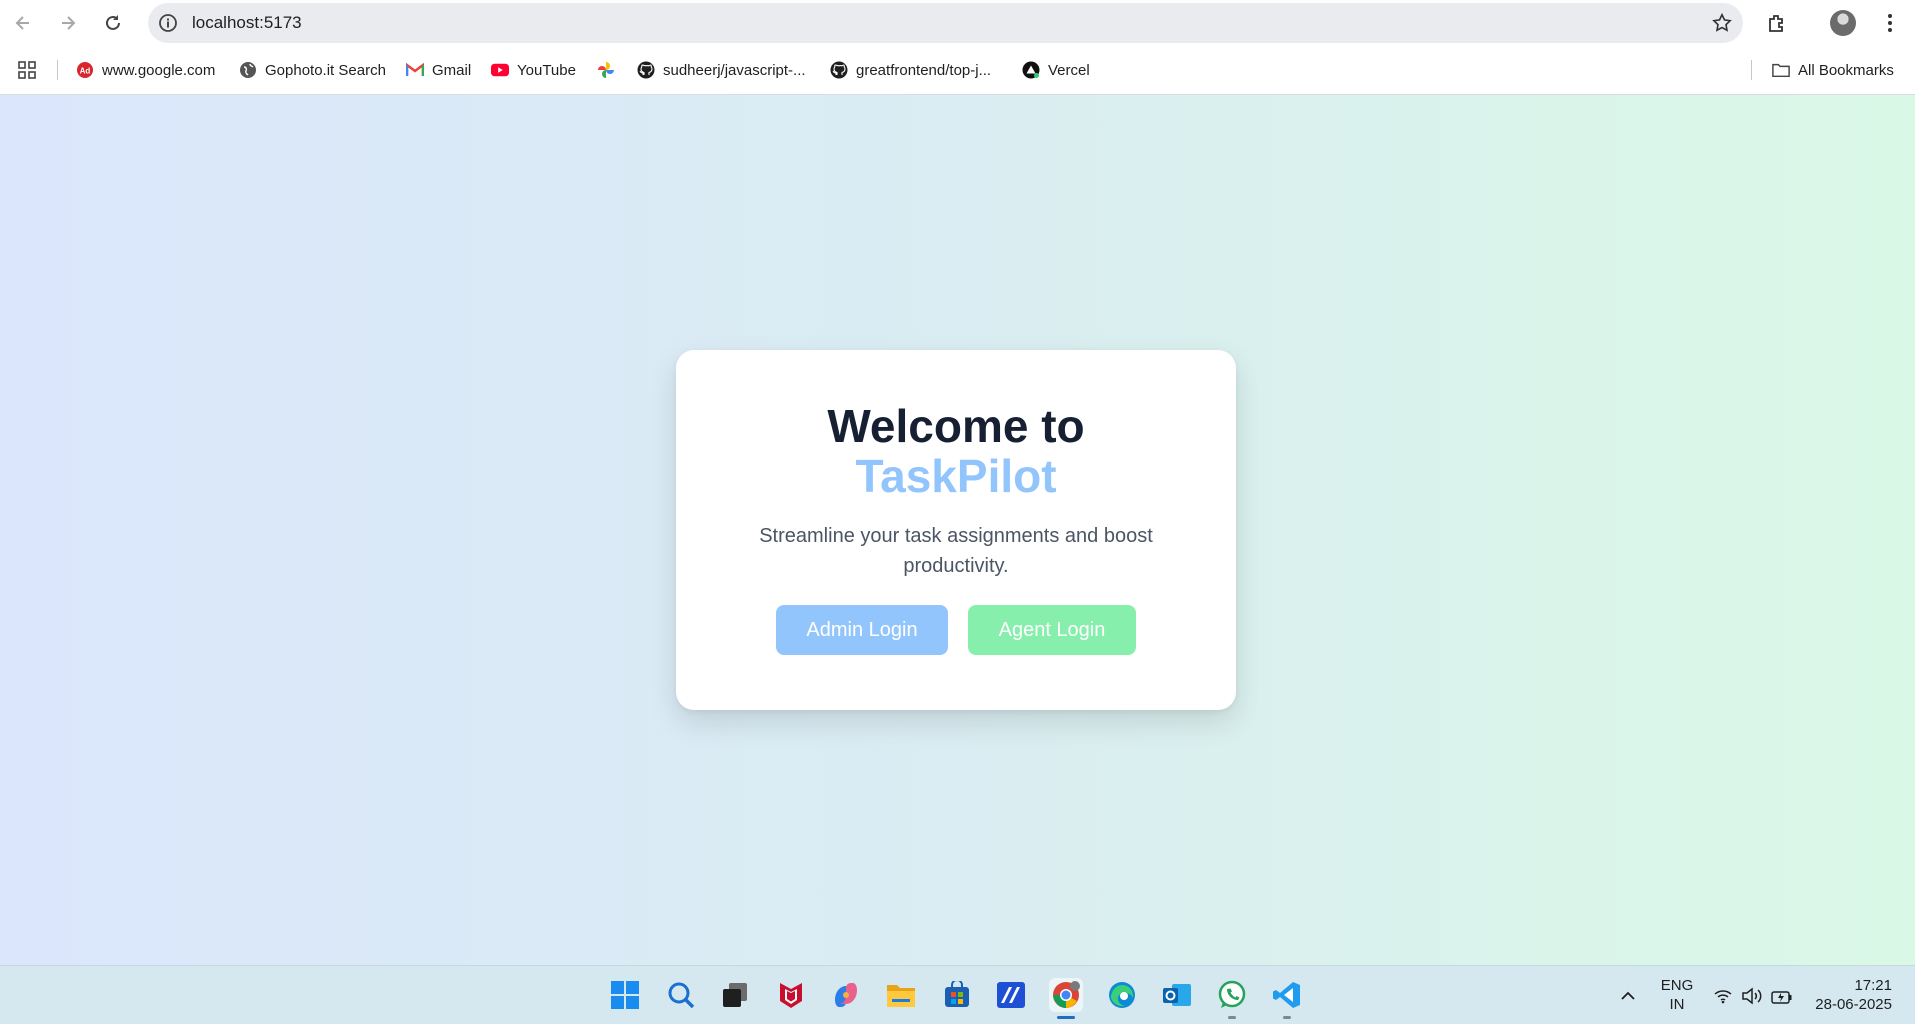  I want to click on browser-toolbar: localhost:5173, so click(957, 23).